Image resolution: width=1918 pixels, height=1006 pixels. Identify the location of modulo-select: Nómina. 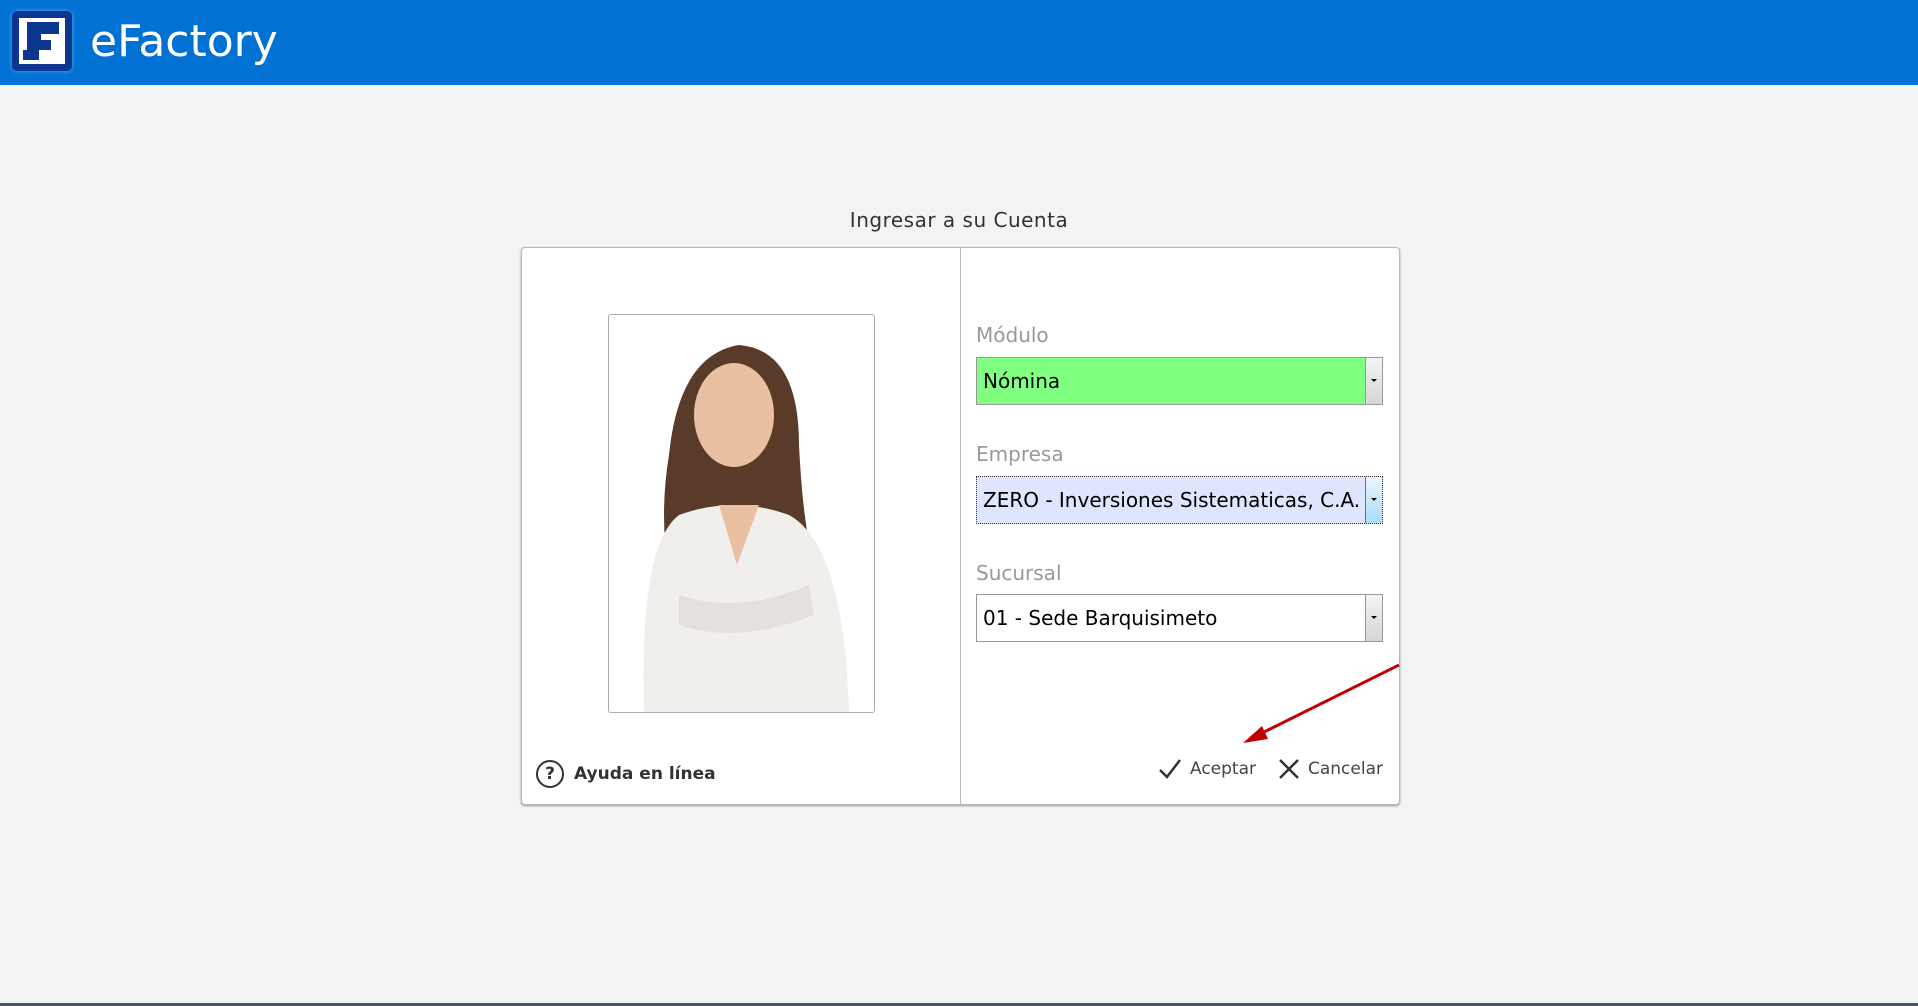
(1179, 381).